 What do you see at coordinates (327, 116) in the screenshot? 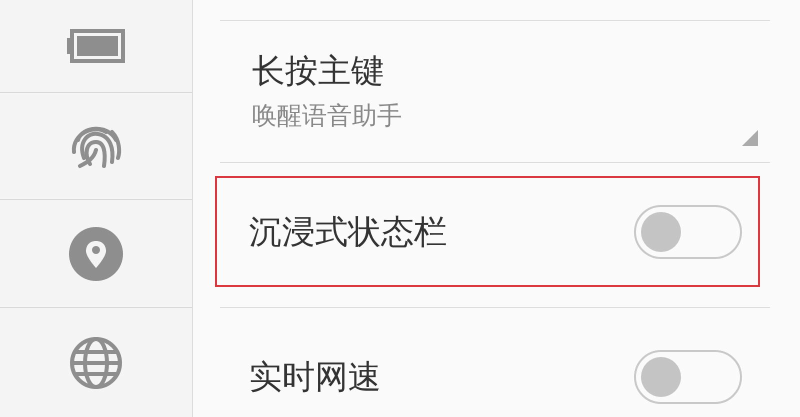
I see `setting-value: 唤醒语音助手` at bounding box center [327, 116].